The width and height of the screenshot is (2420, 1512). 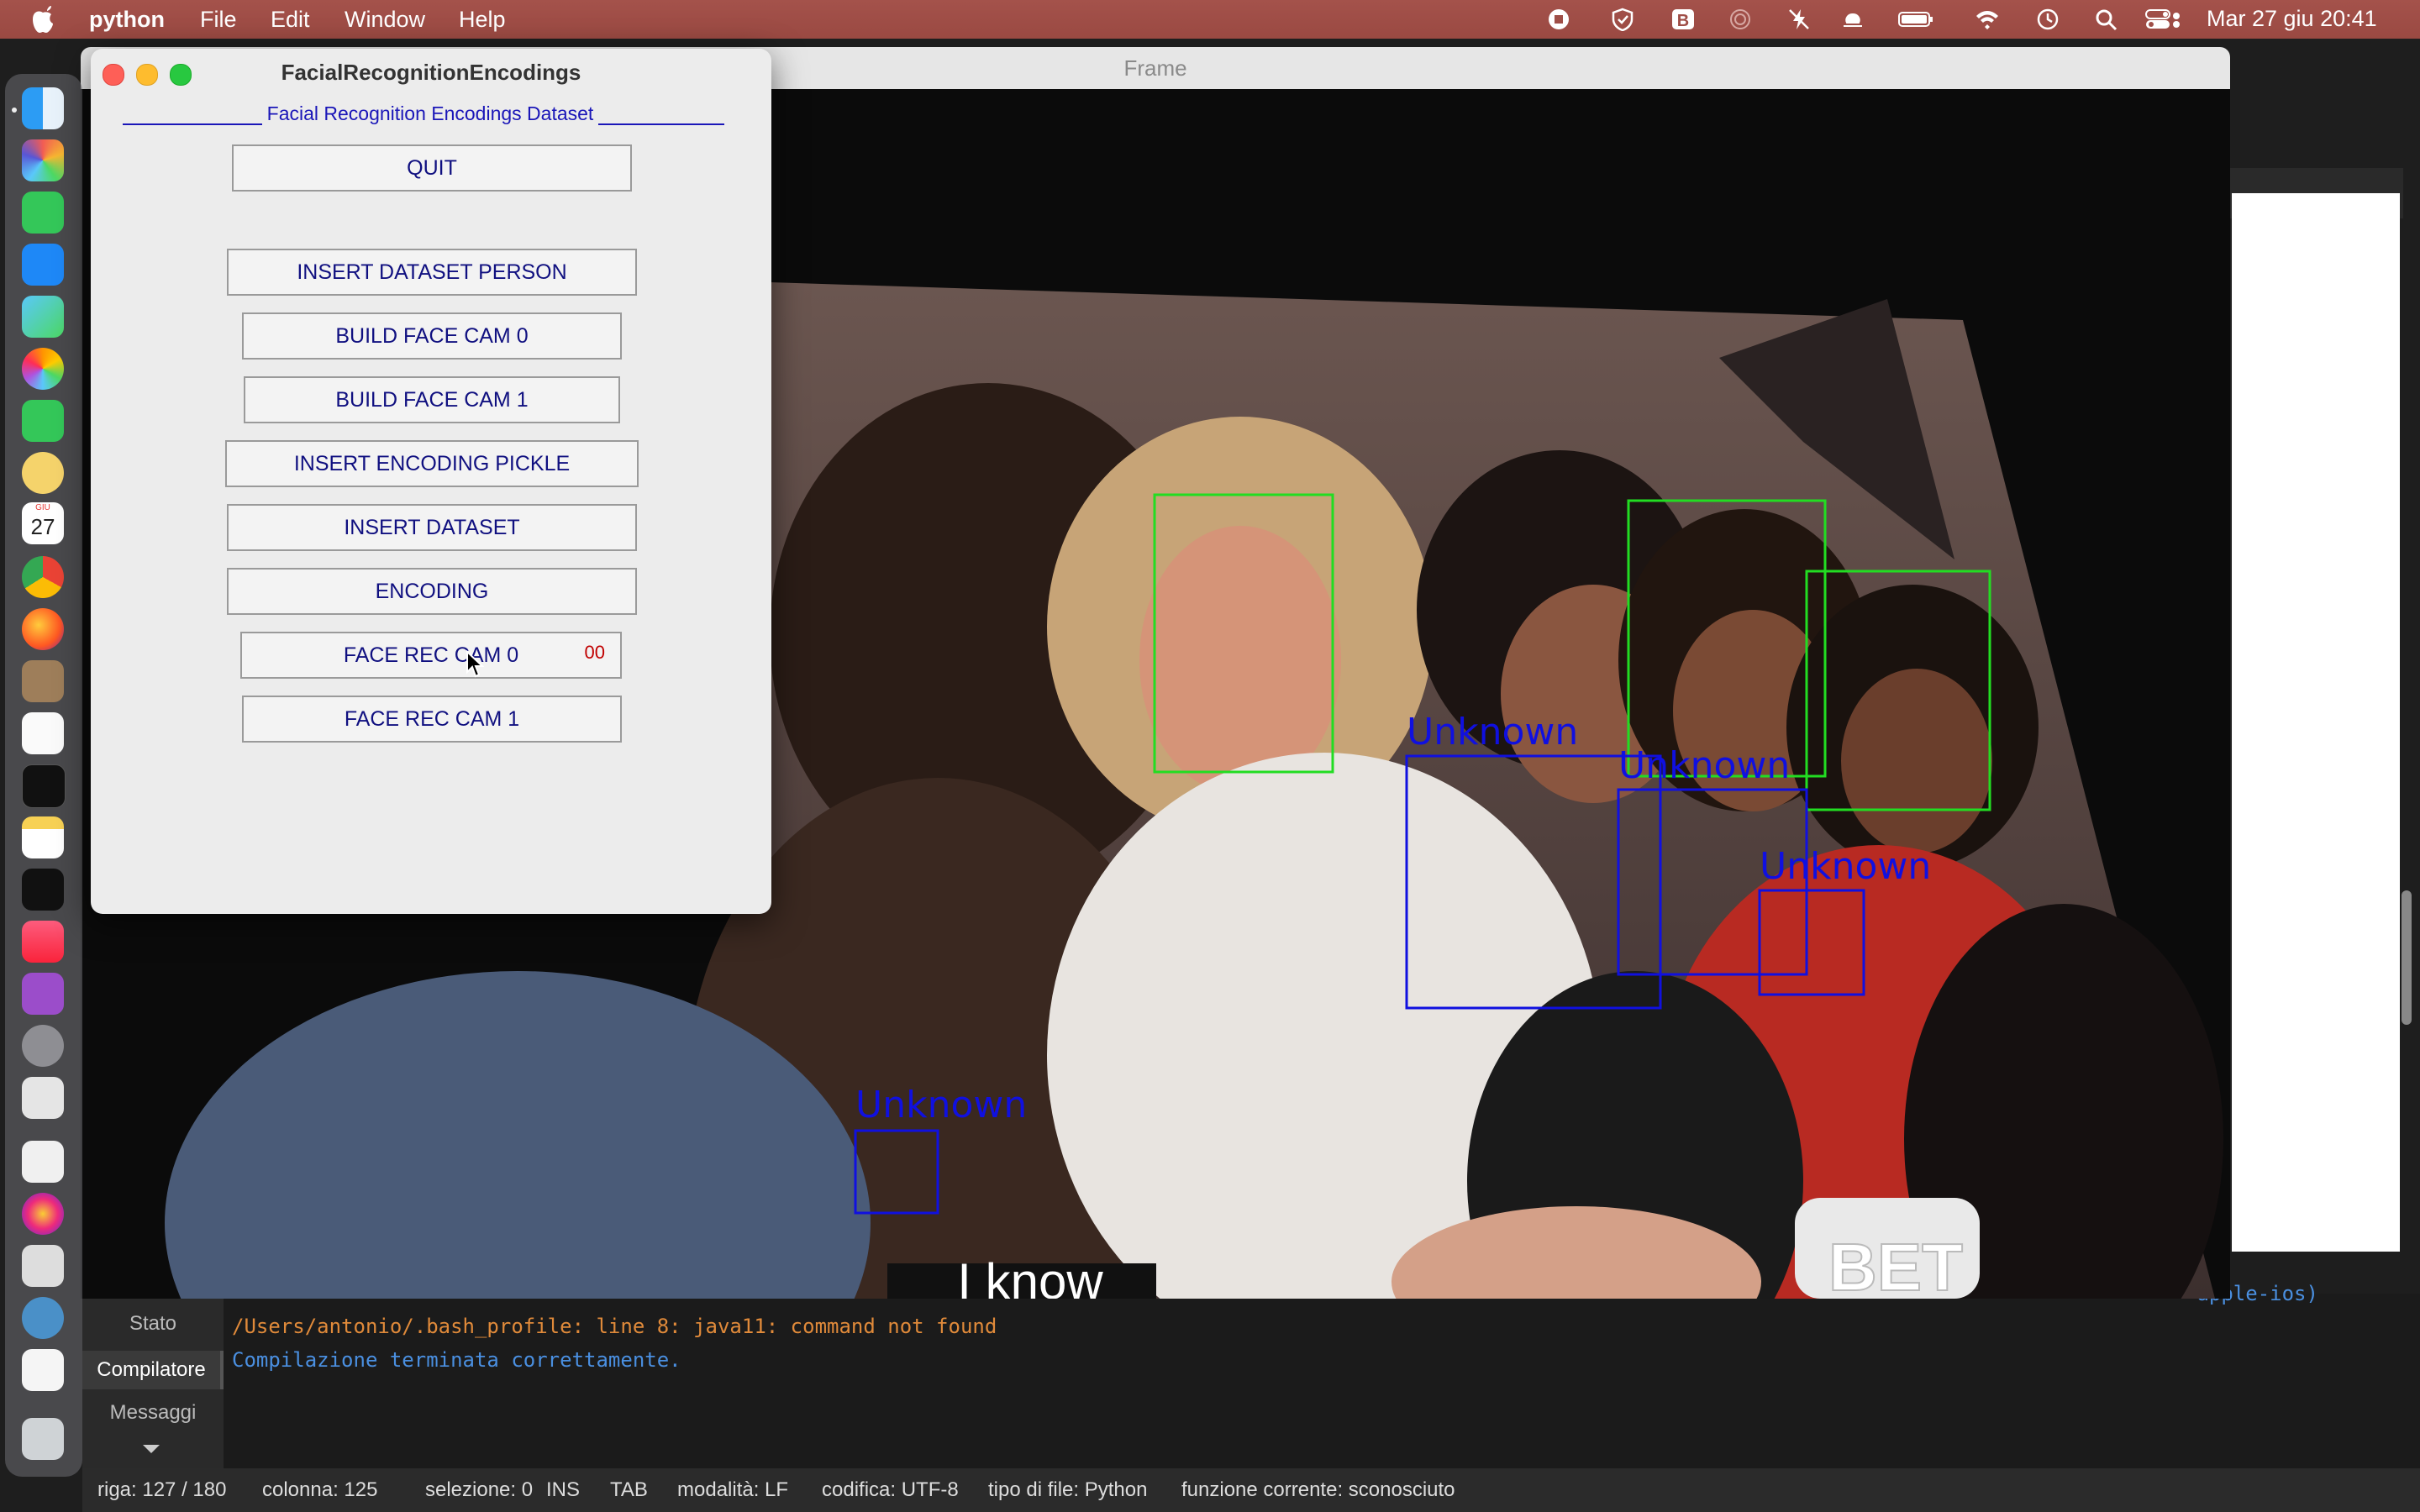 What do you see at coordinates (43, 1439) in the screenshot?
I see `trash-icon` at bounding box center [43, 1439].